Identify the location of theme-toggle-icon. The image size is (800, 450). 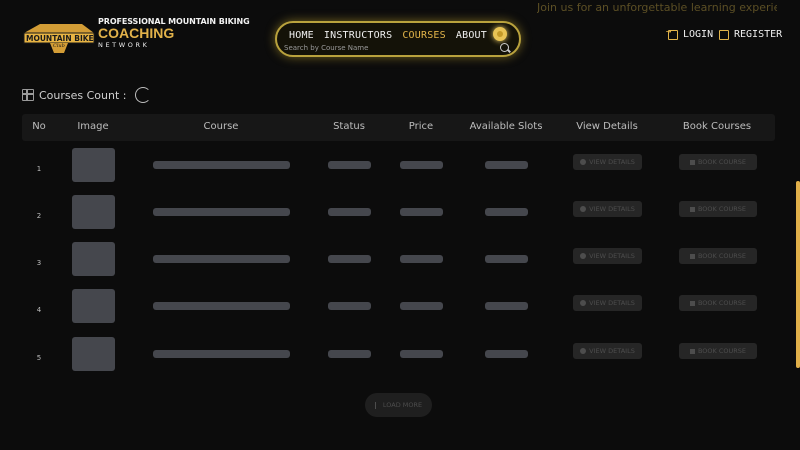
(500, 34).